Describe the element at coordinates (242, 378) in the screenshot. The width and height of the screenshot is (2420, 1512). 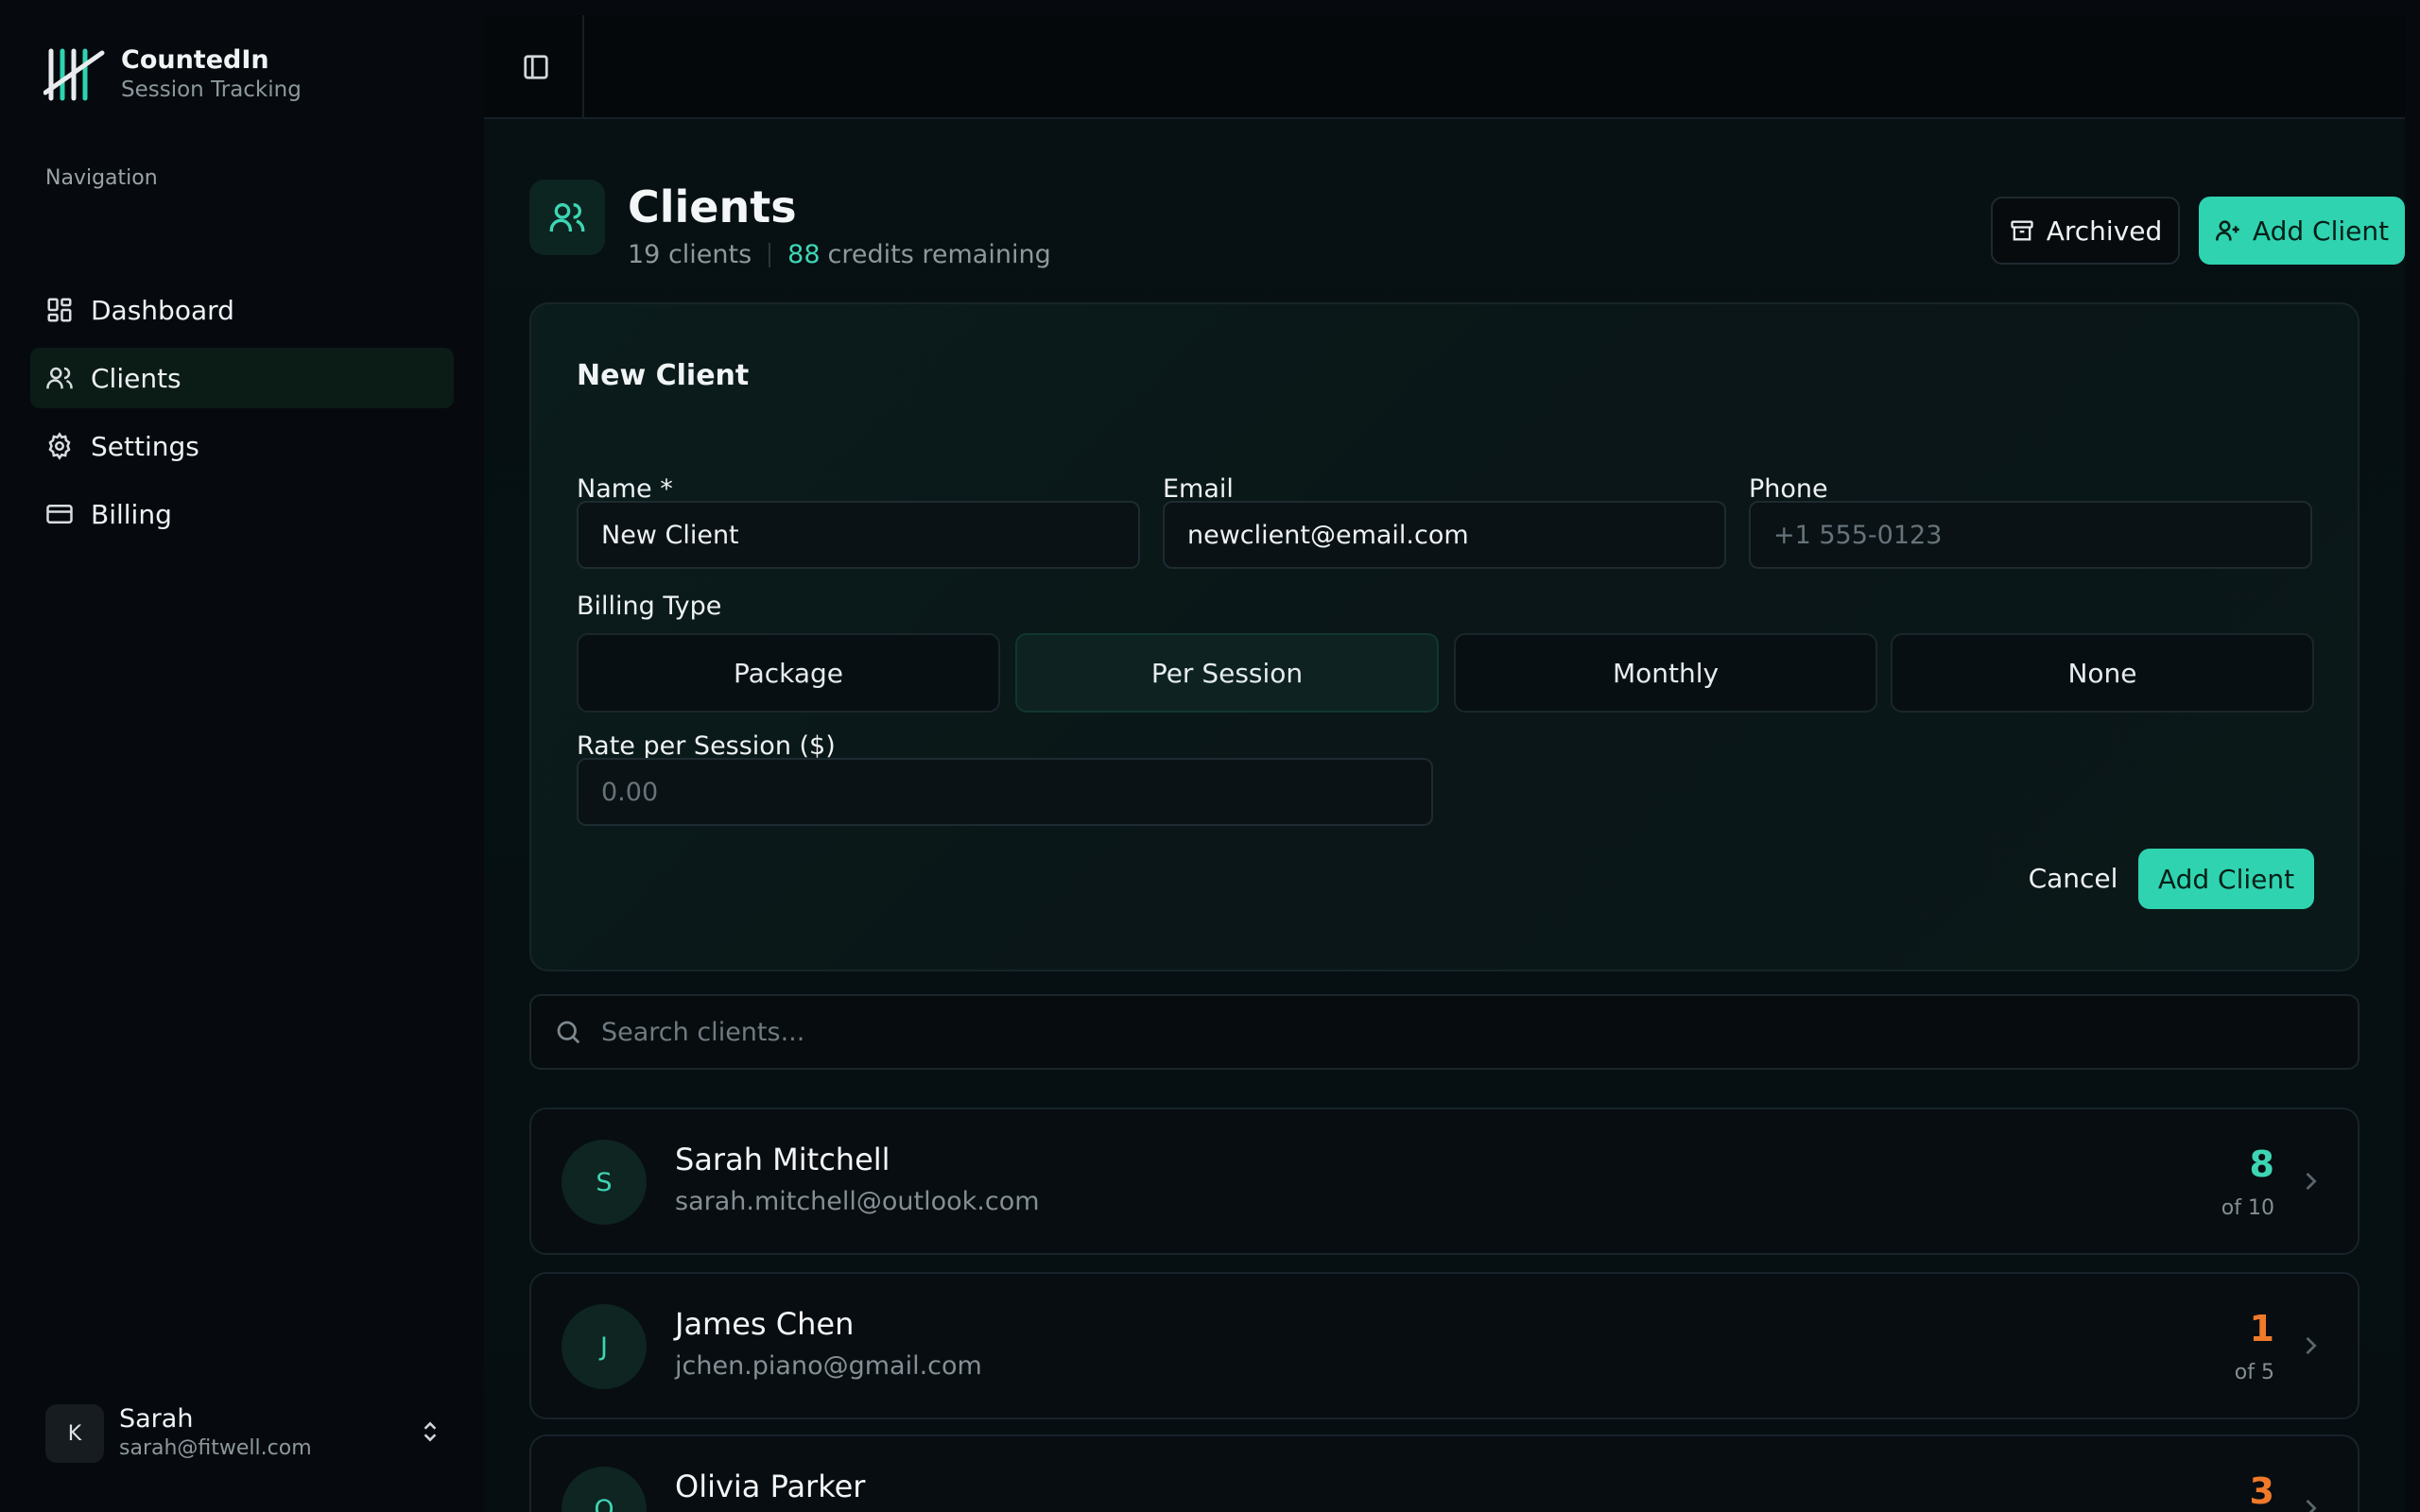
I see `sidebar-item-clients: Clients` at that location.